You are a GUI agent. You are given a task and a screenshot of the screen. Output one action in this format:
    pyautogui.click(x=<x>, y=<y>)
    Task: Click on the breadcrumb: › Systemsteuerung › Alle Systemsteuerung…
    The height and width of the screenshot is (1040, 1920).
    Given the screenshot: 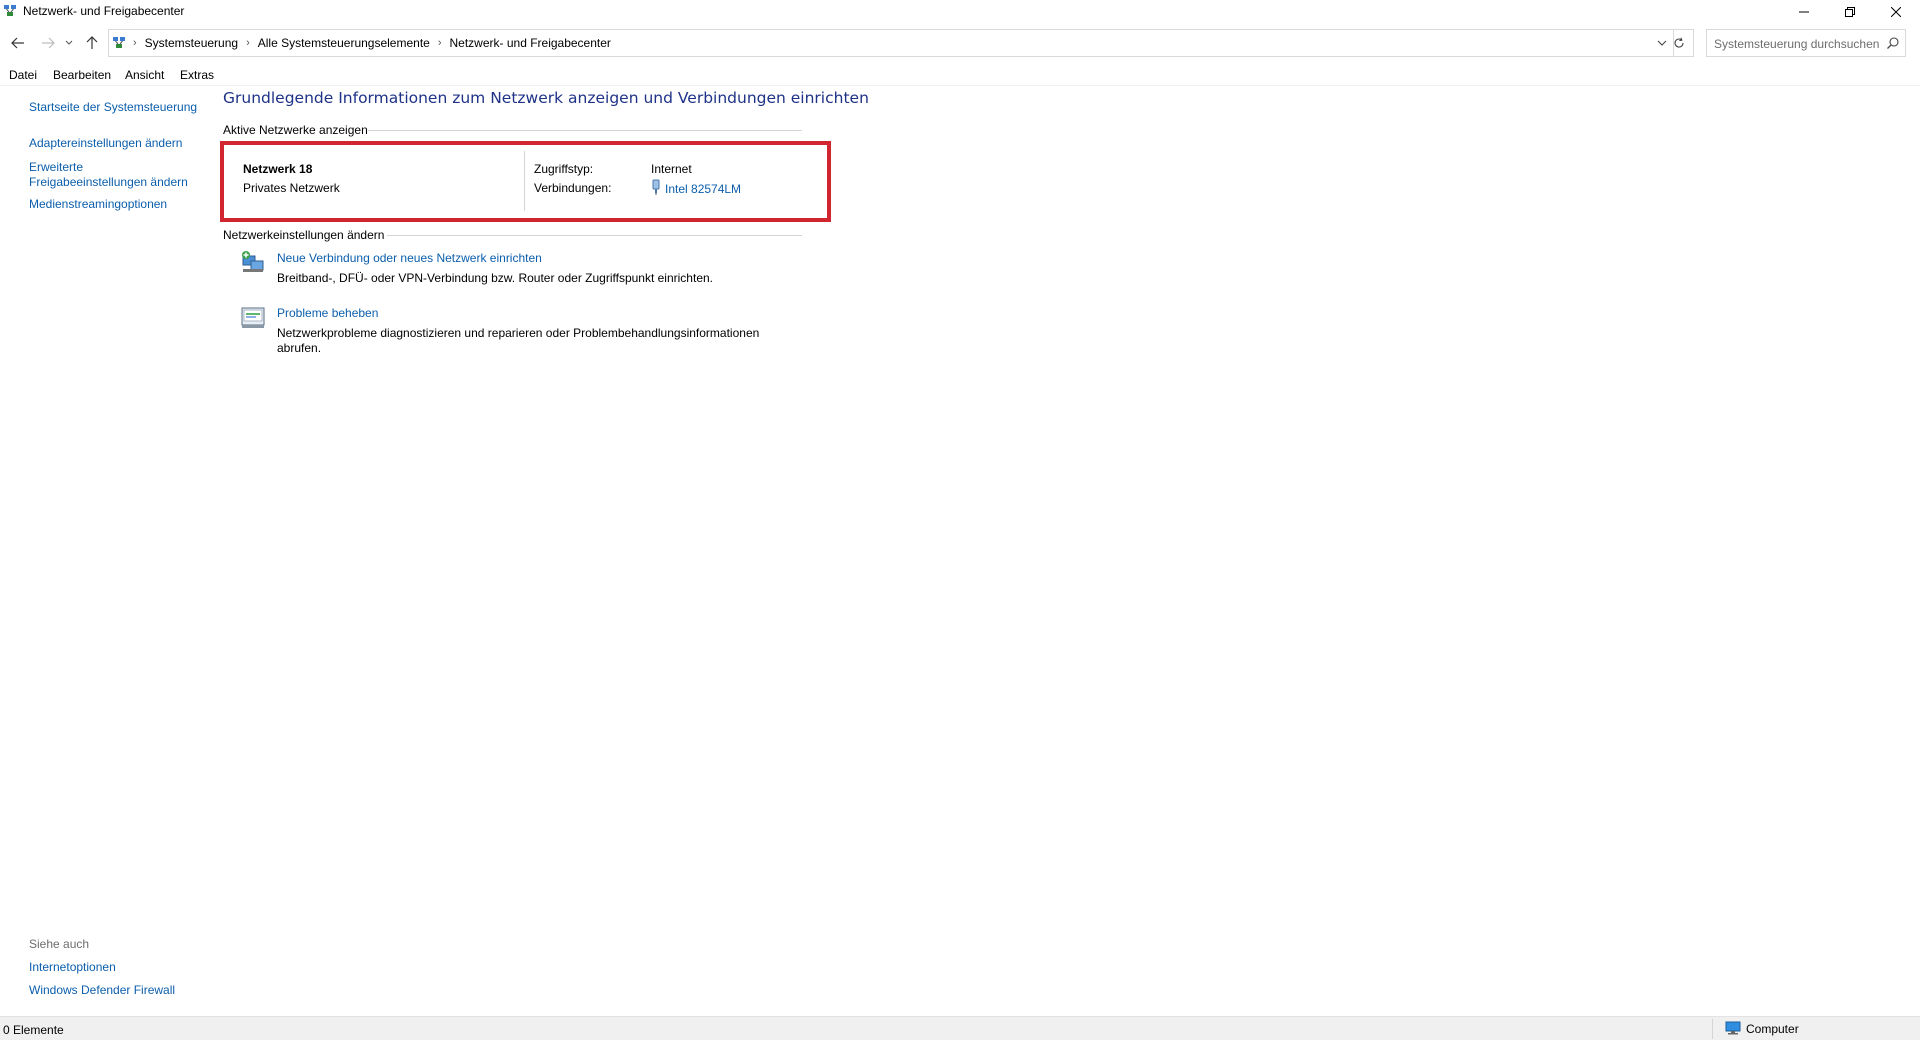 What is the action you would take?
    pyautogui.click(x=374, y=43)
    